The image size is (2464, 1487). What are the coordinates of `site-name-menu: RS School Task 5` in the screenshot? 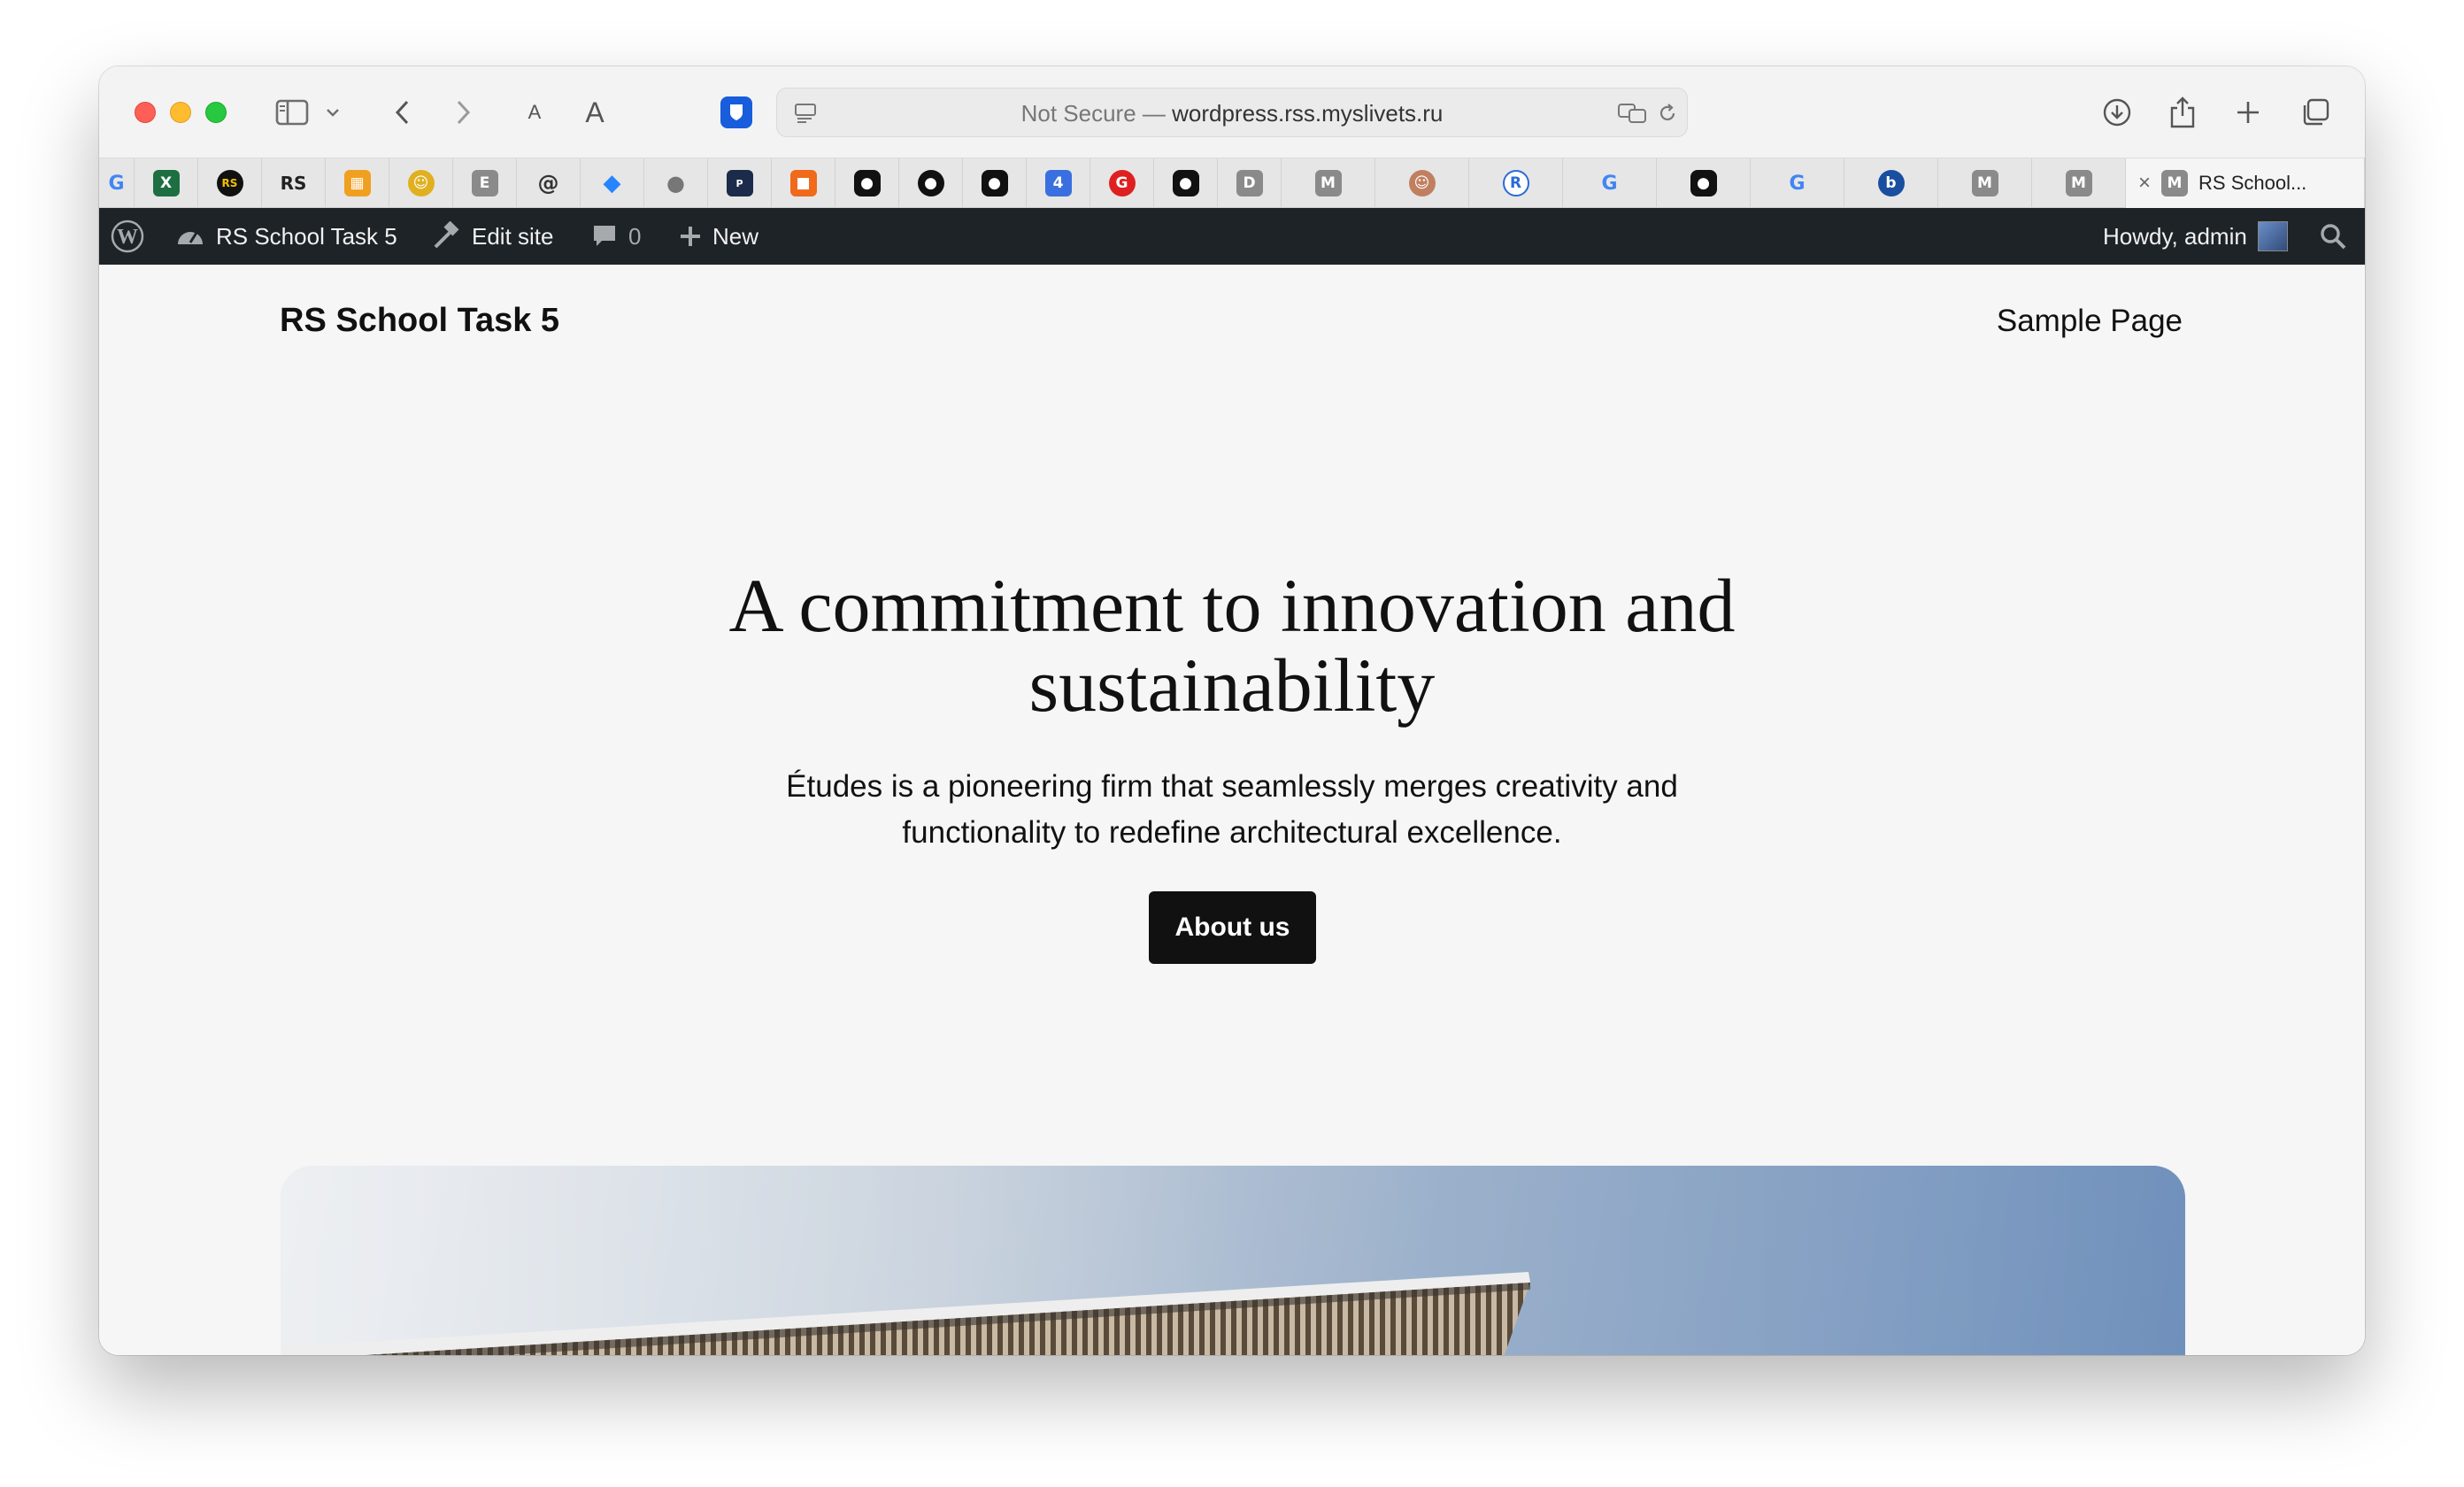 It's located at (286, 236).